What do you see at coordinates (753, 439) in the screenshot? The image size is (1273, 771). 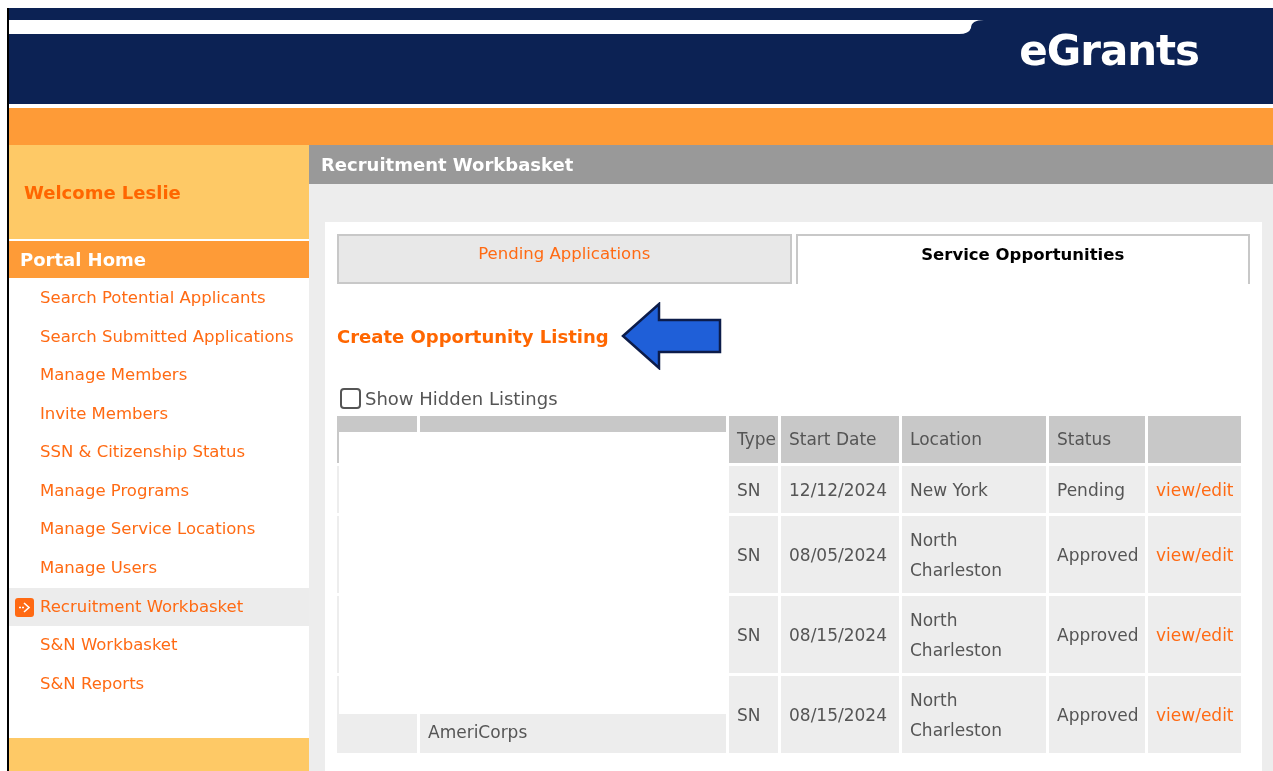 I see `header-cell: Type` at bounding box center [753, 439].